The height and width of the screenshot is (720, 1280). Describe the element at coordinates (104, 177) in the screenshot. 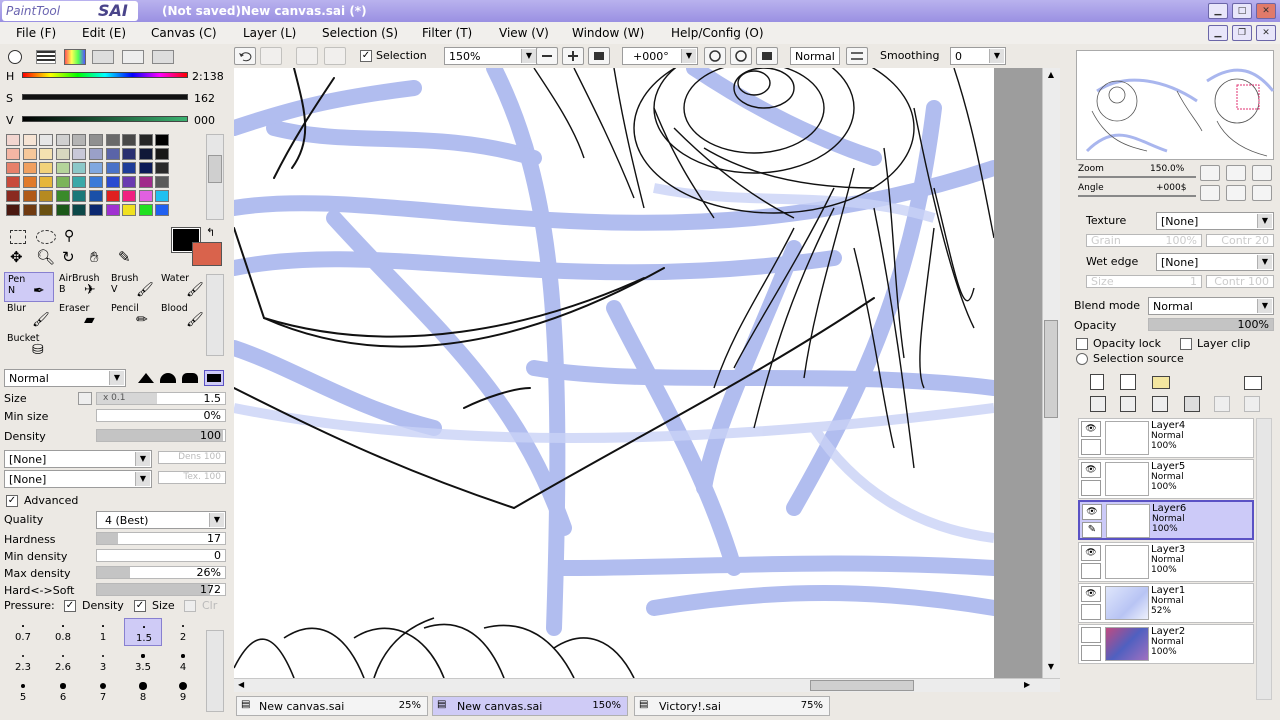

I see `color-palette` at that location.